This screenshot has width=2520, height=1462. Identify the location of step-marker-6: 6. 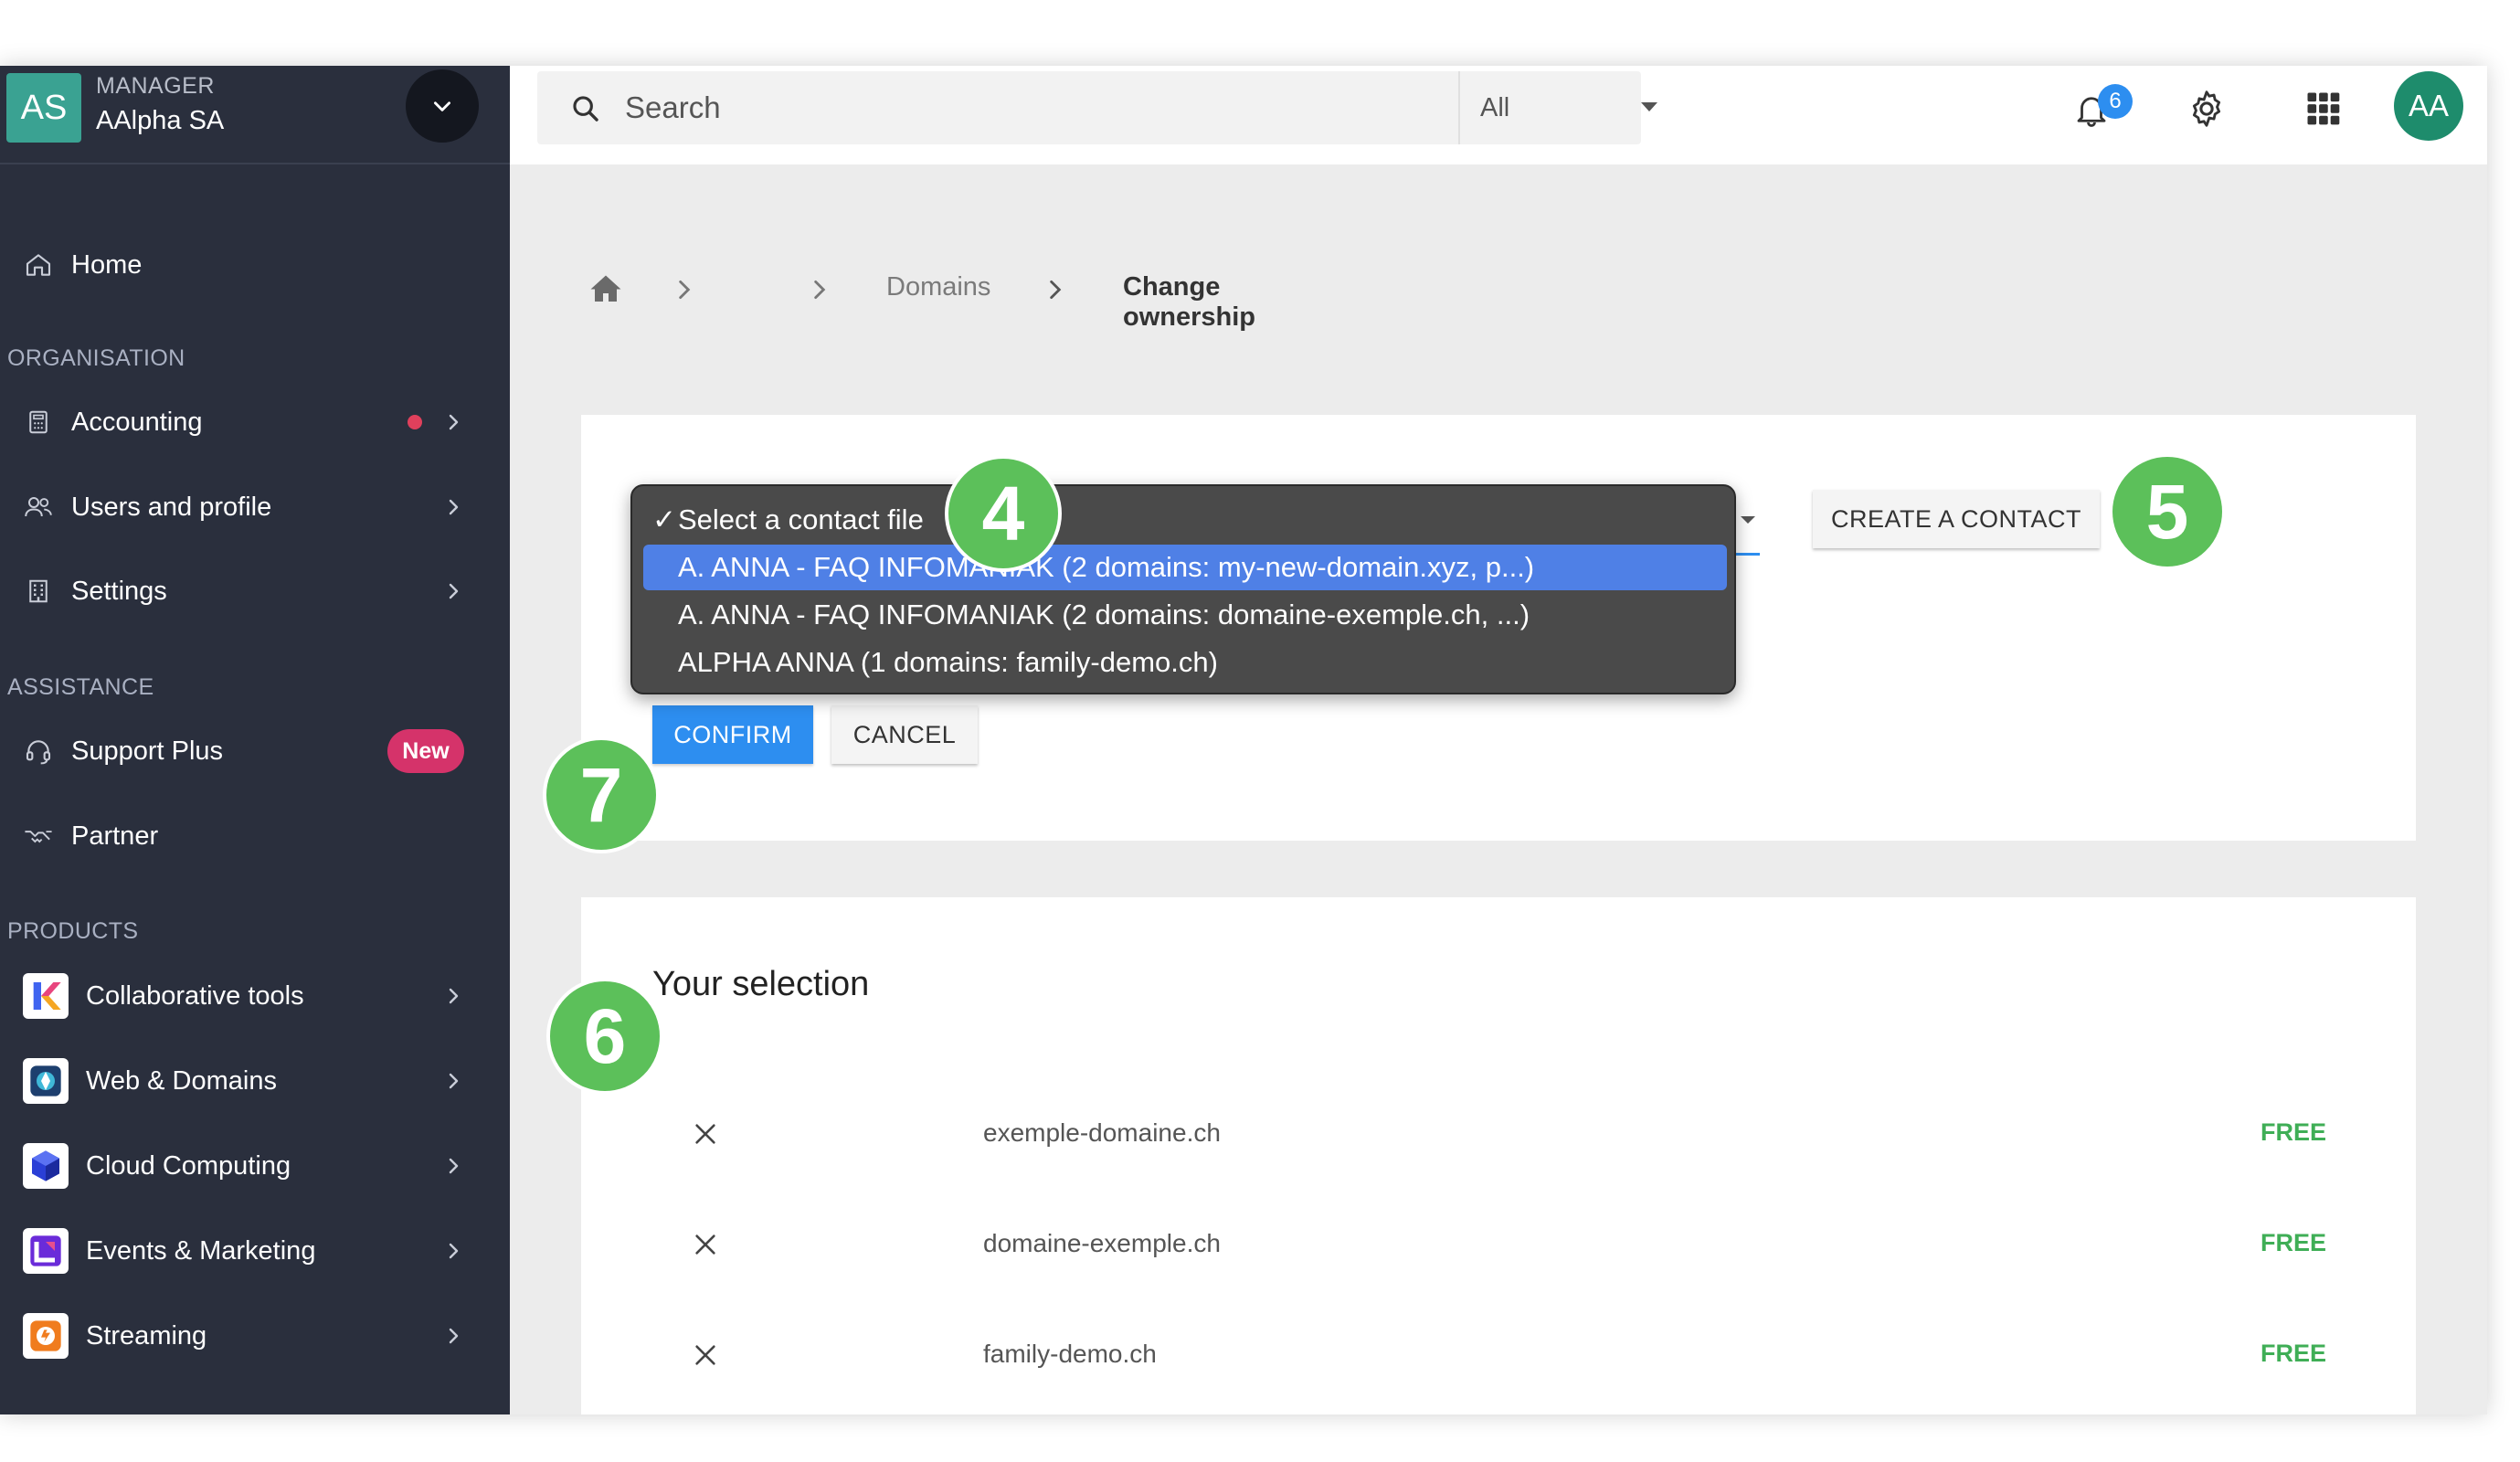
(604, 1036).